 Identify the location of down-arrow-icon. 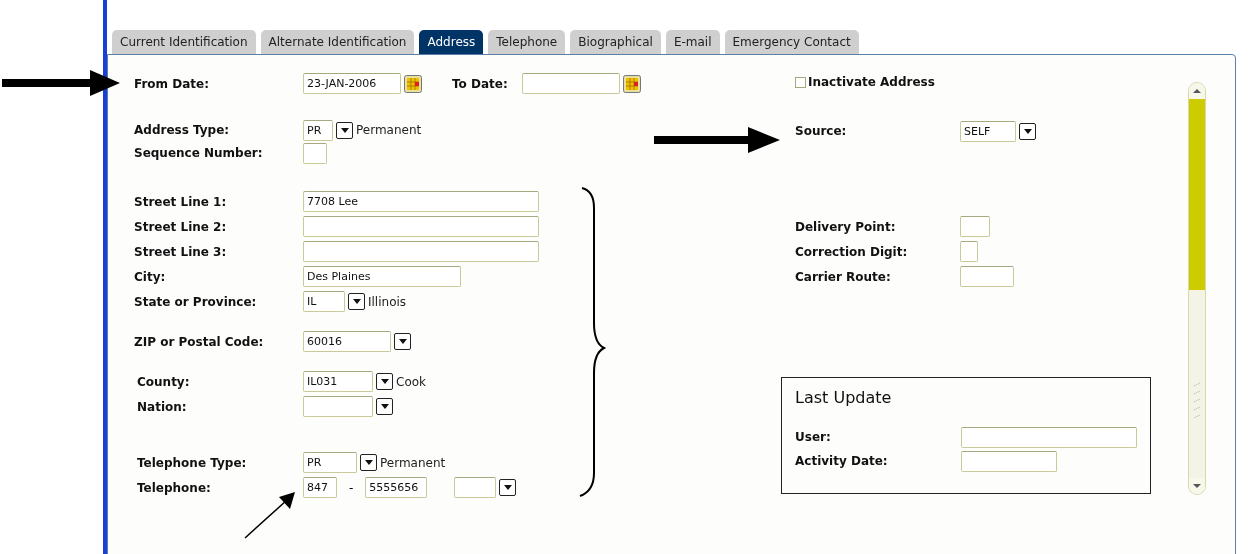
(1197, 486).